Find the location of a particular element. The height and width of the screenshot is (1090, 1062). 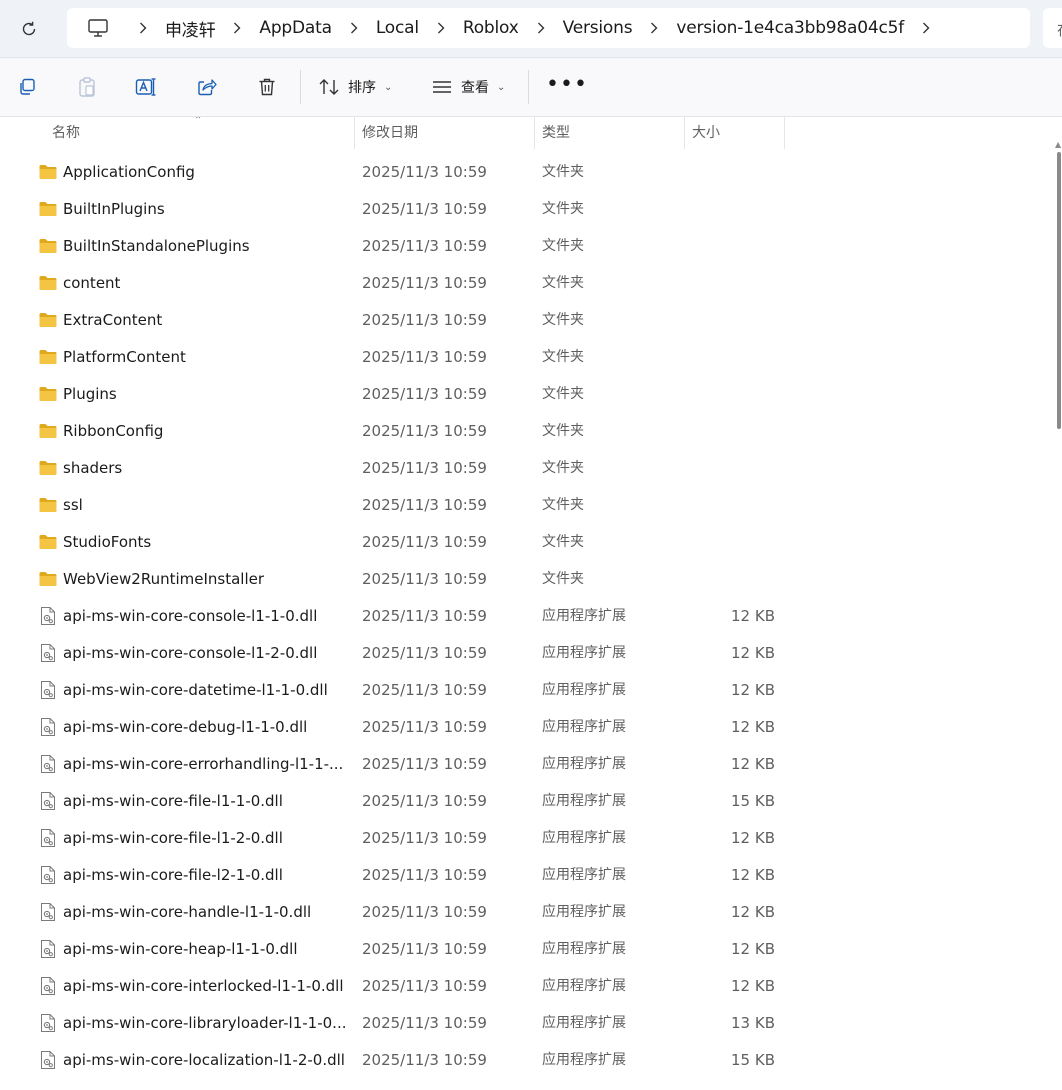

sort-label: 排序 is located at coordinates (362, 88).